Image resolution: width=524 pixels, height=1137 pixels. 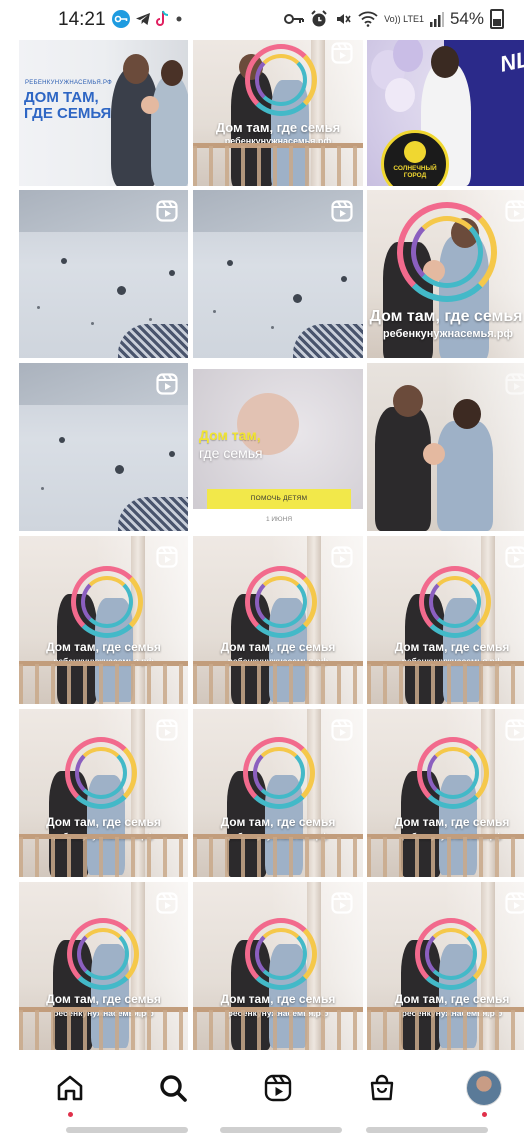 I want to click on status-bar: 14:21 Vo)) LTE1 54%, so click(x=262, y=20).